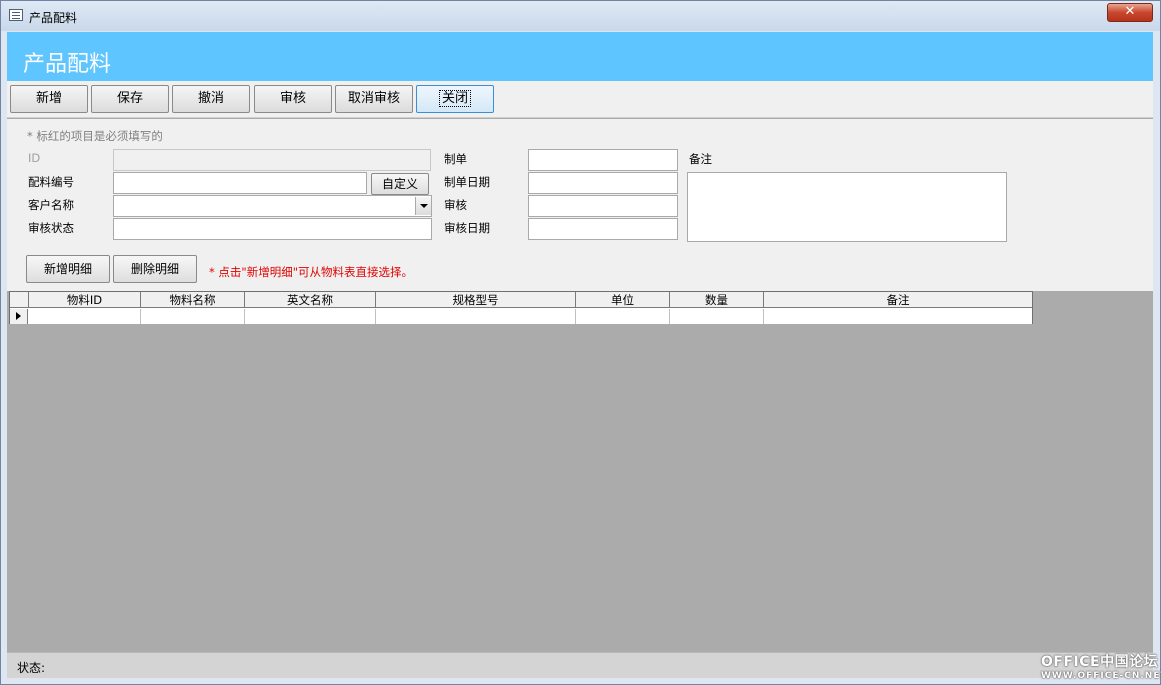 This screenshot has height=685, width=1161. What do you see at coordinates (311, 272) in the screenshot?
I see `detail-note: * 点击"新增明细"可从物料表直接选择。` at bounding box center [311, 272].